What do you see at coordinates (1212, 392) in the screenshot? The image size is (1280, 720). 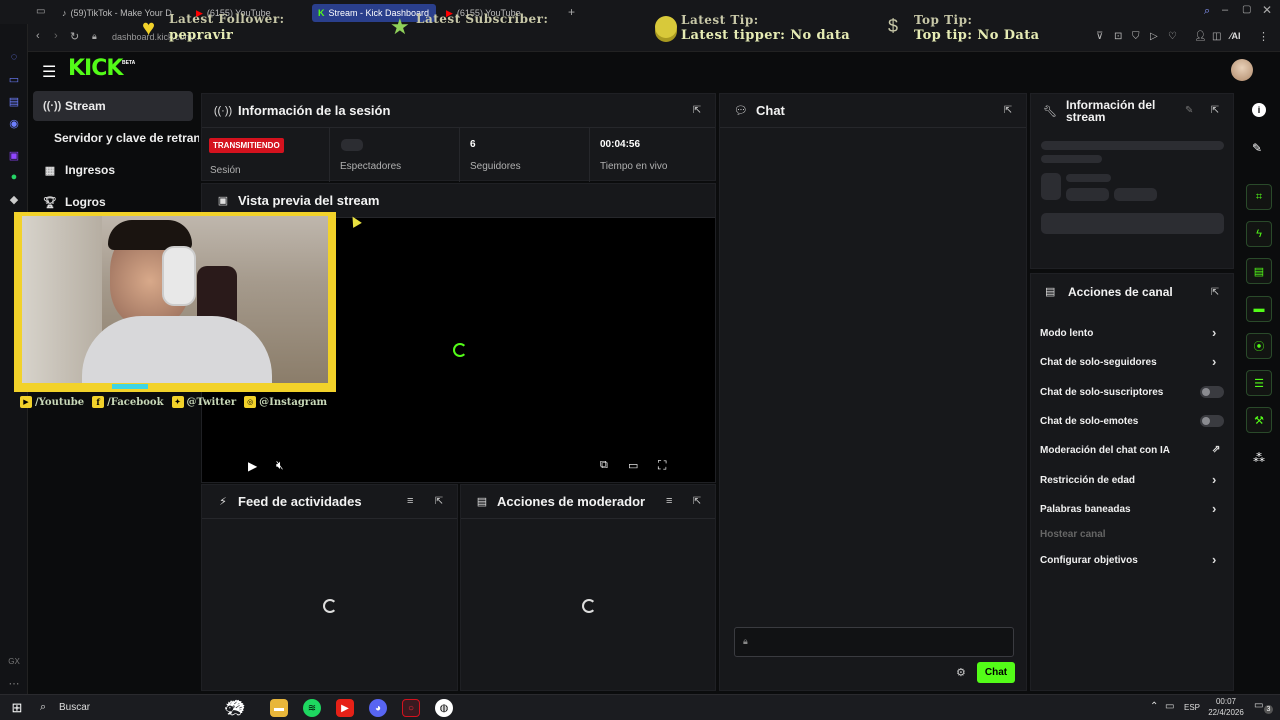 I see `subscribers-only-toggle` at bounding box center [1212, 392].